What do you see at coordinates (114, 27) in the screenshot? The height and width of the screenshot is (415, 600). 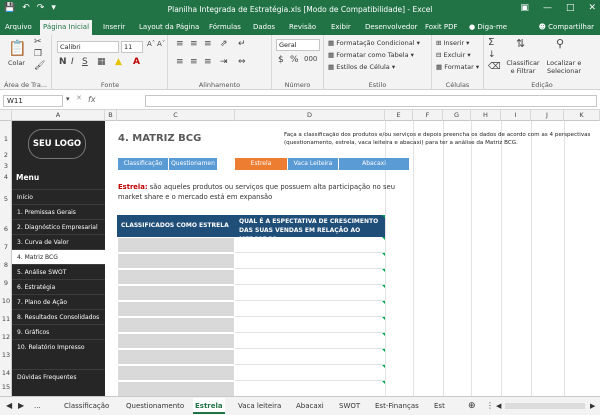 I see `tab-inserir: Inserir` at bounding box center [114, 27].